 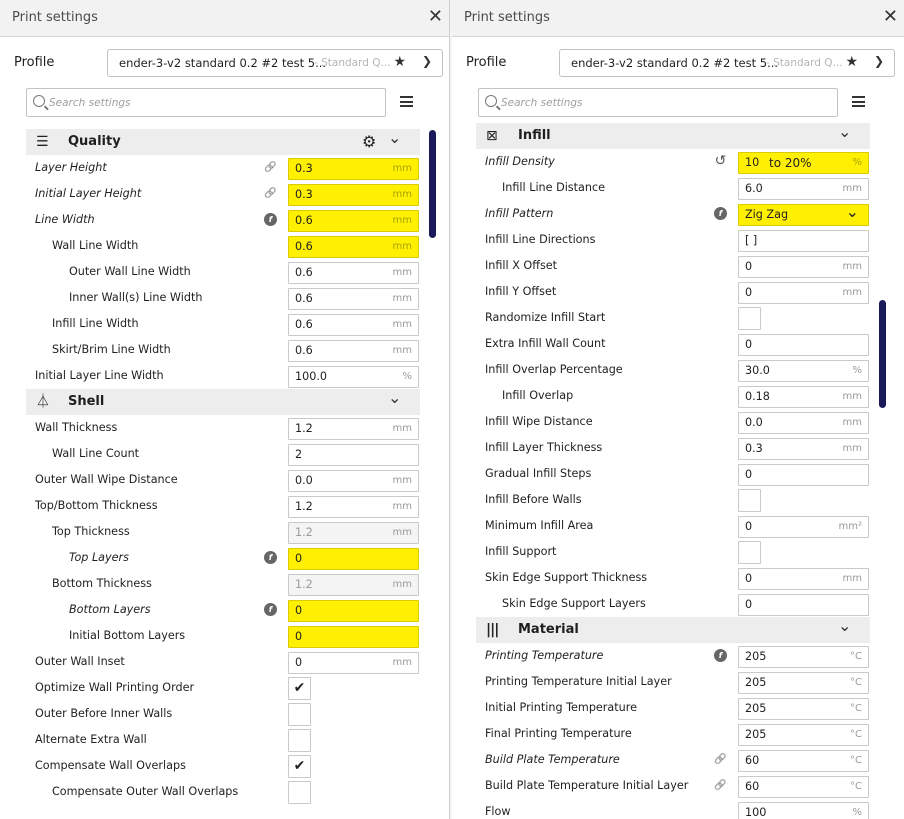 I want to click on value-input: [ ], so click(x=803, y=241).